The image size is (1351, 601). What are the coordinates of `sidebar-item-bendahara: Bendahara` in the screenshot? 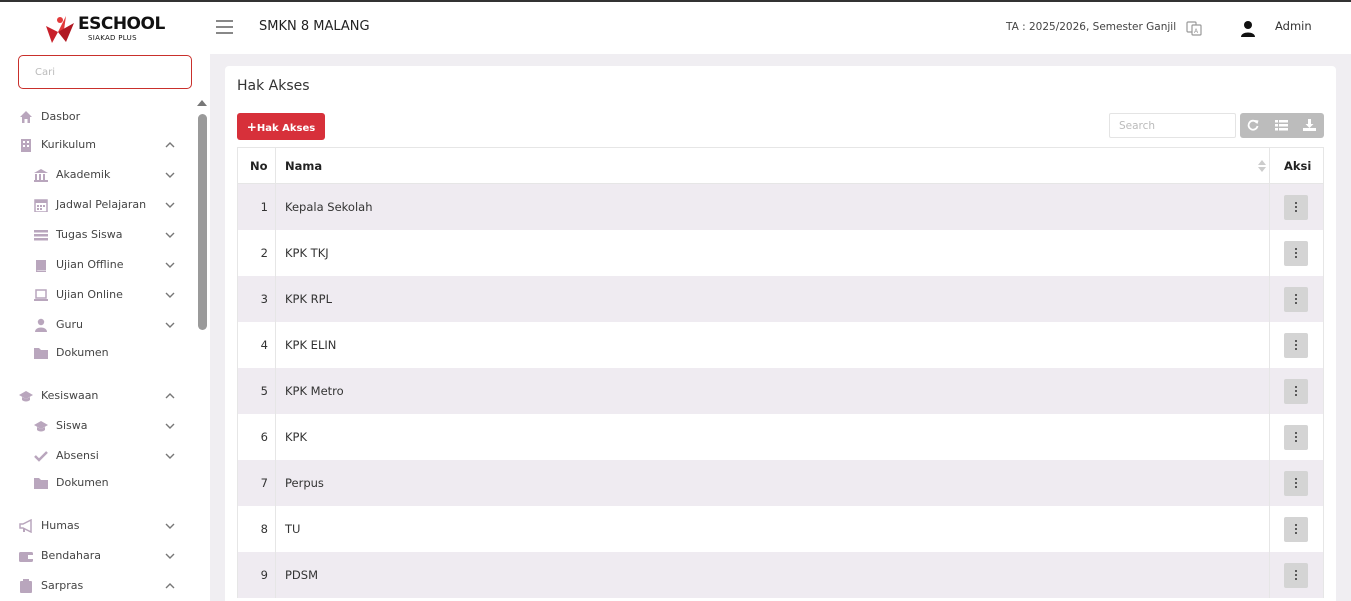 It's located at (98, 557).